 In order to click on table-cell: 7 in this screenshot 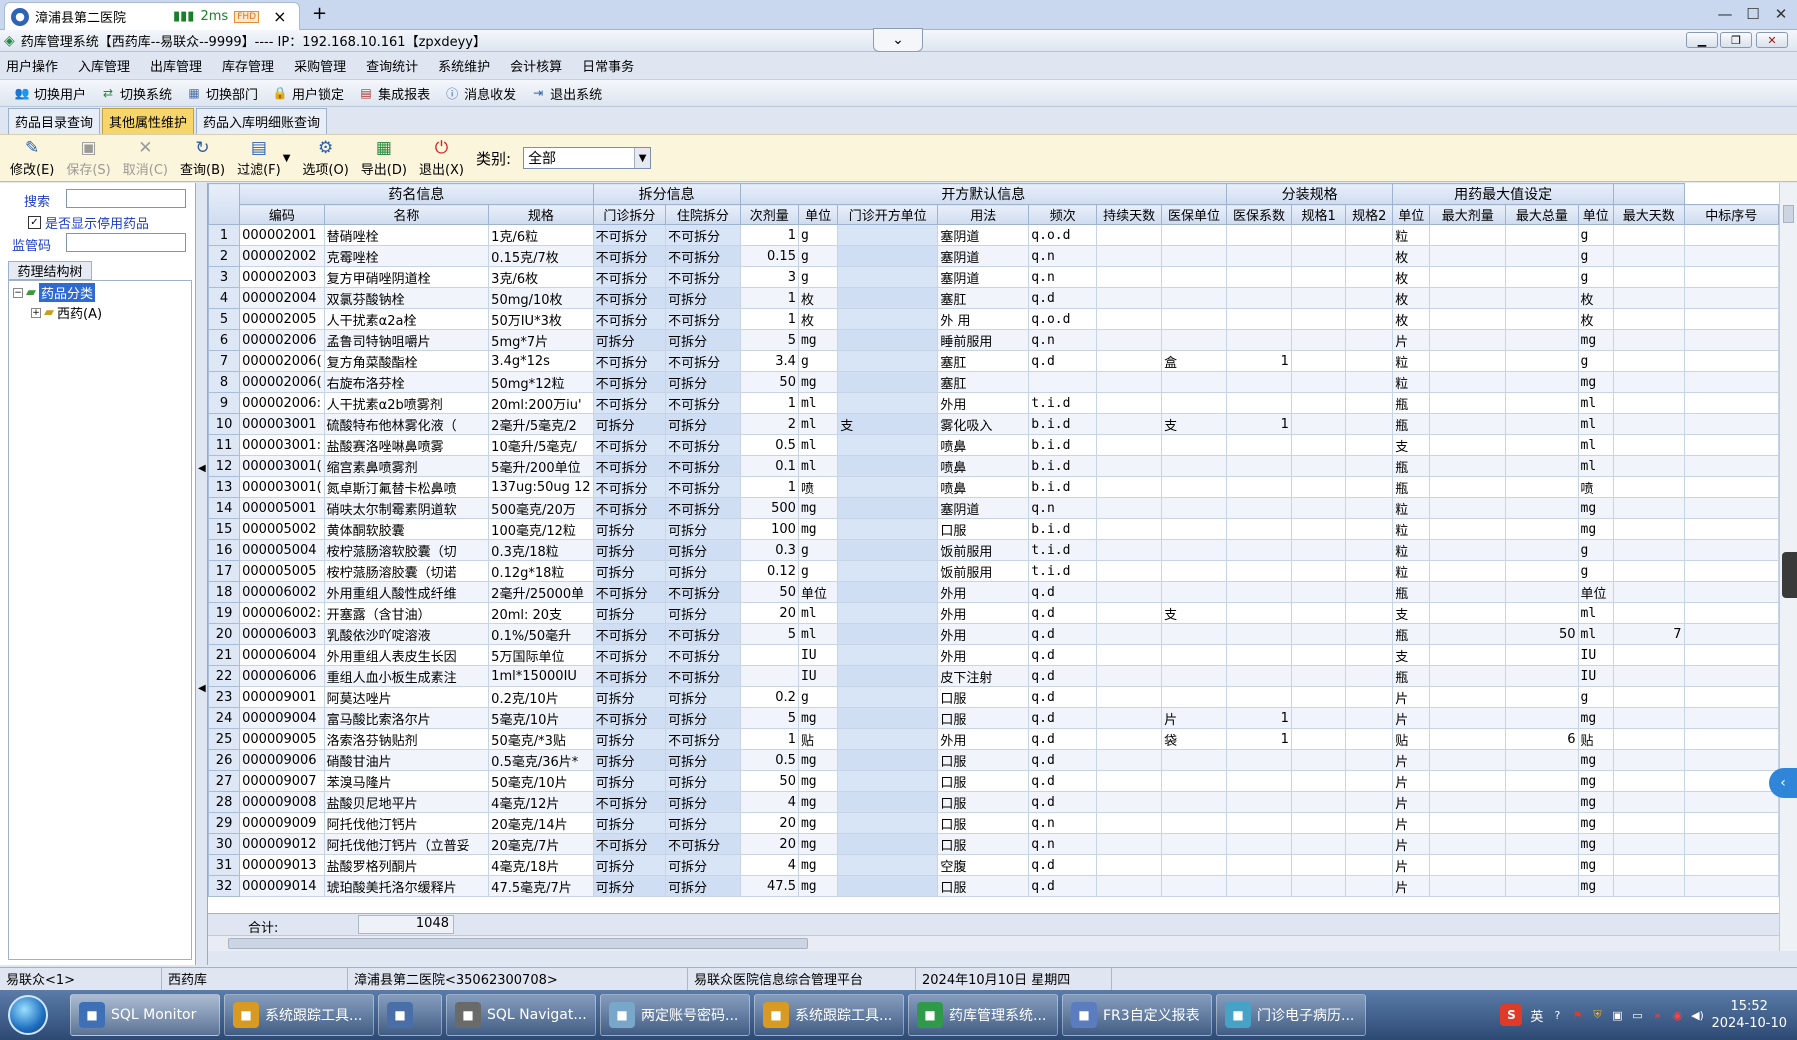, I will do `click(1649, 634)`.